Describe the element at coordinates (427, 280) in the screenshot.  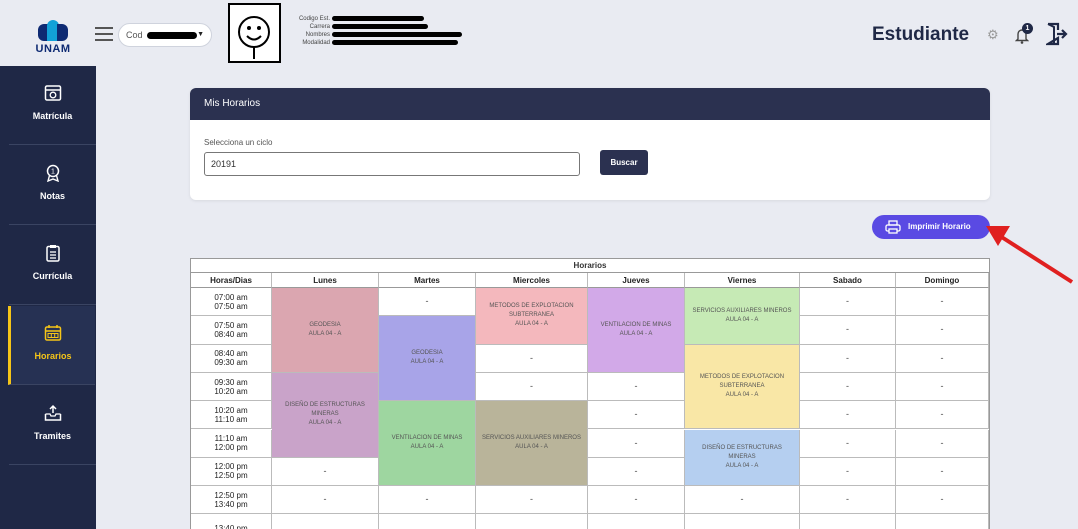
I see `column-header: Martes` at that location.